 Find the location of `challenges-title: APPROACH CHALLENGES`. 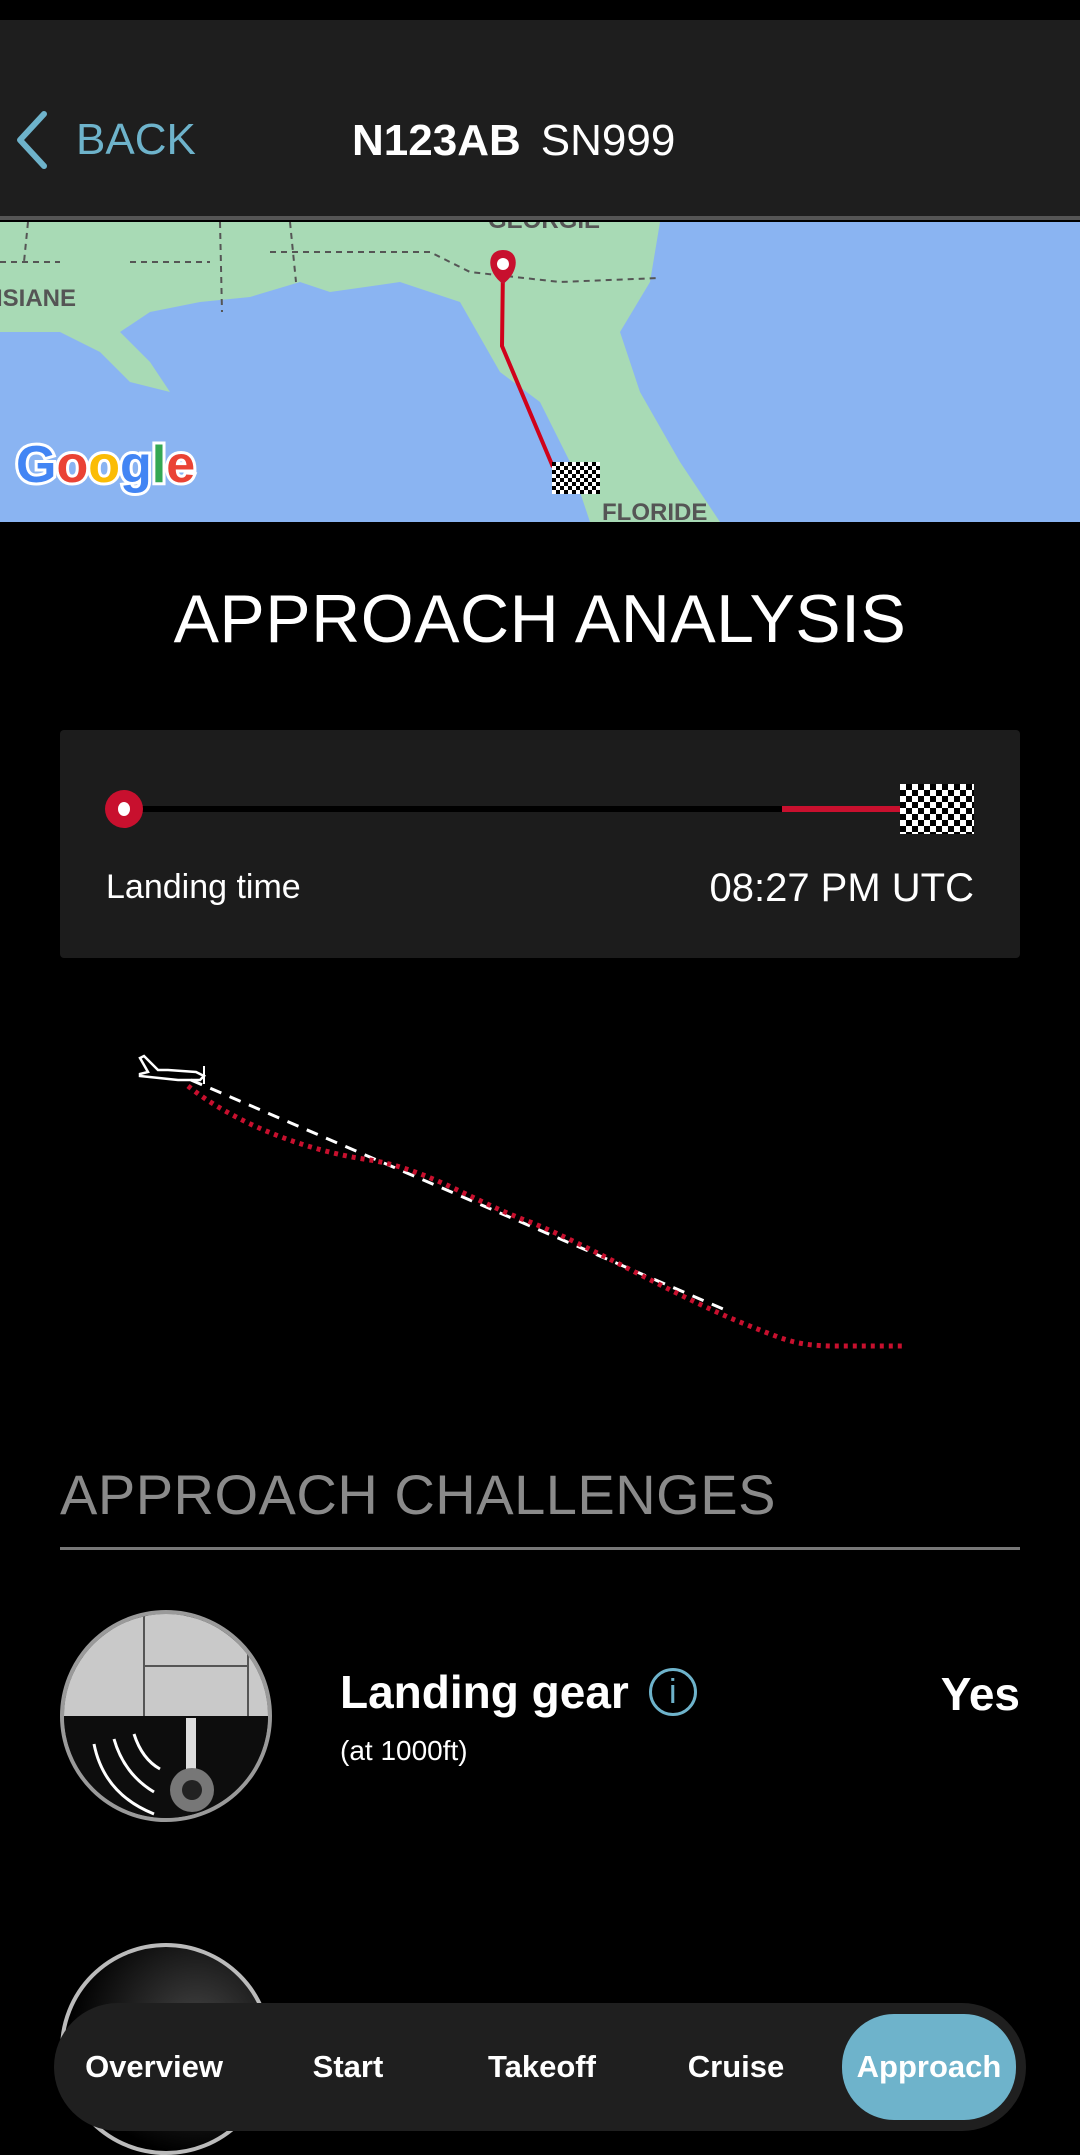

challenges-title: APPROACH CHALLENGES is located at coordinates (418, 1494).